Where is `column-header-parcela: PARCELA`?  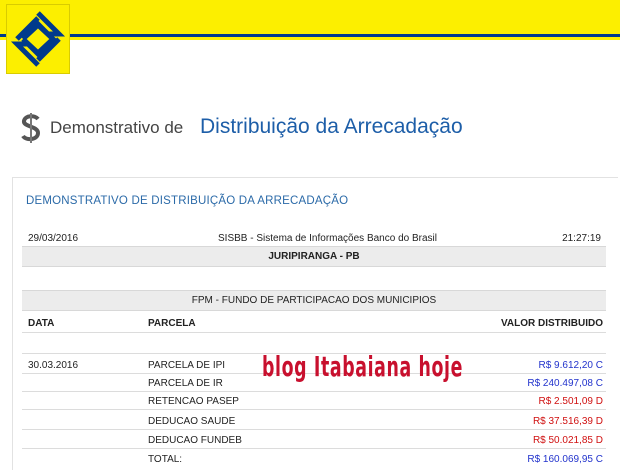 column-header-parcela: PARCELA is located at coordinates (172, 323).